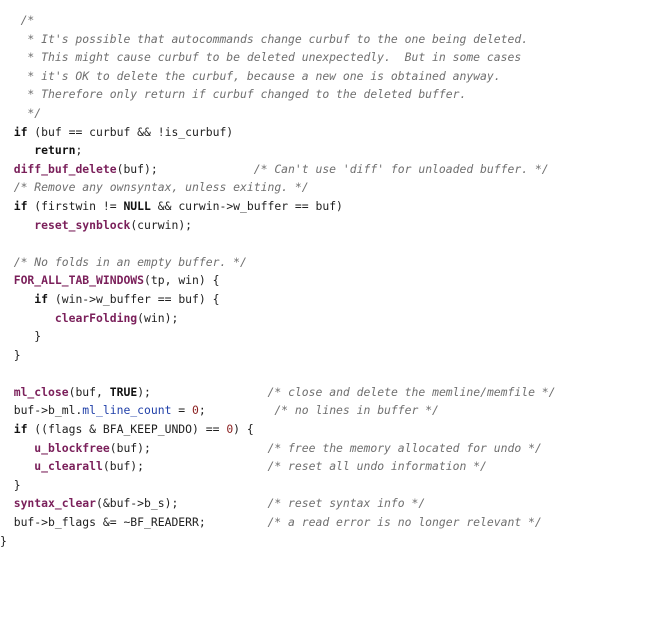 The image size is (671, 618). What do you see at coordinates (137, 205) in the screenshot?
I see `code-token-keyword: NULL` at bounding box center [137, 205].